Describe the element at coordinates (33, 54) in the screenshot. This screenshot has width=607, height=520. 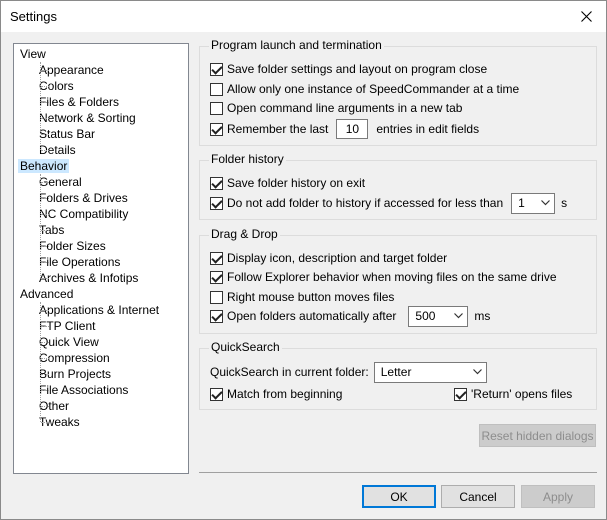
I see `tree-item: View` at that location.